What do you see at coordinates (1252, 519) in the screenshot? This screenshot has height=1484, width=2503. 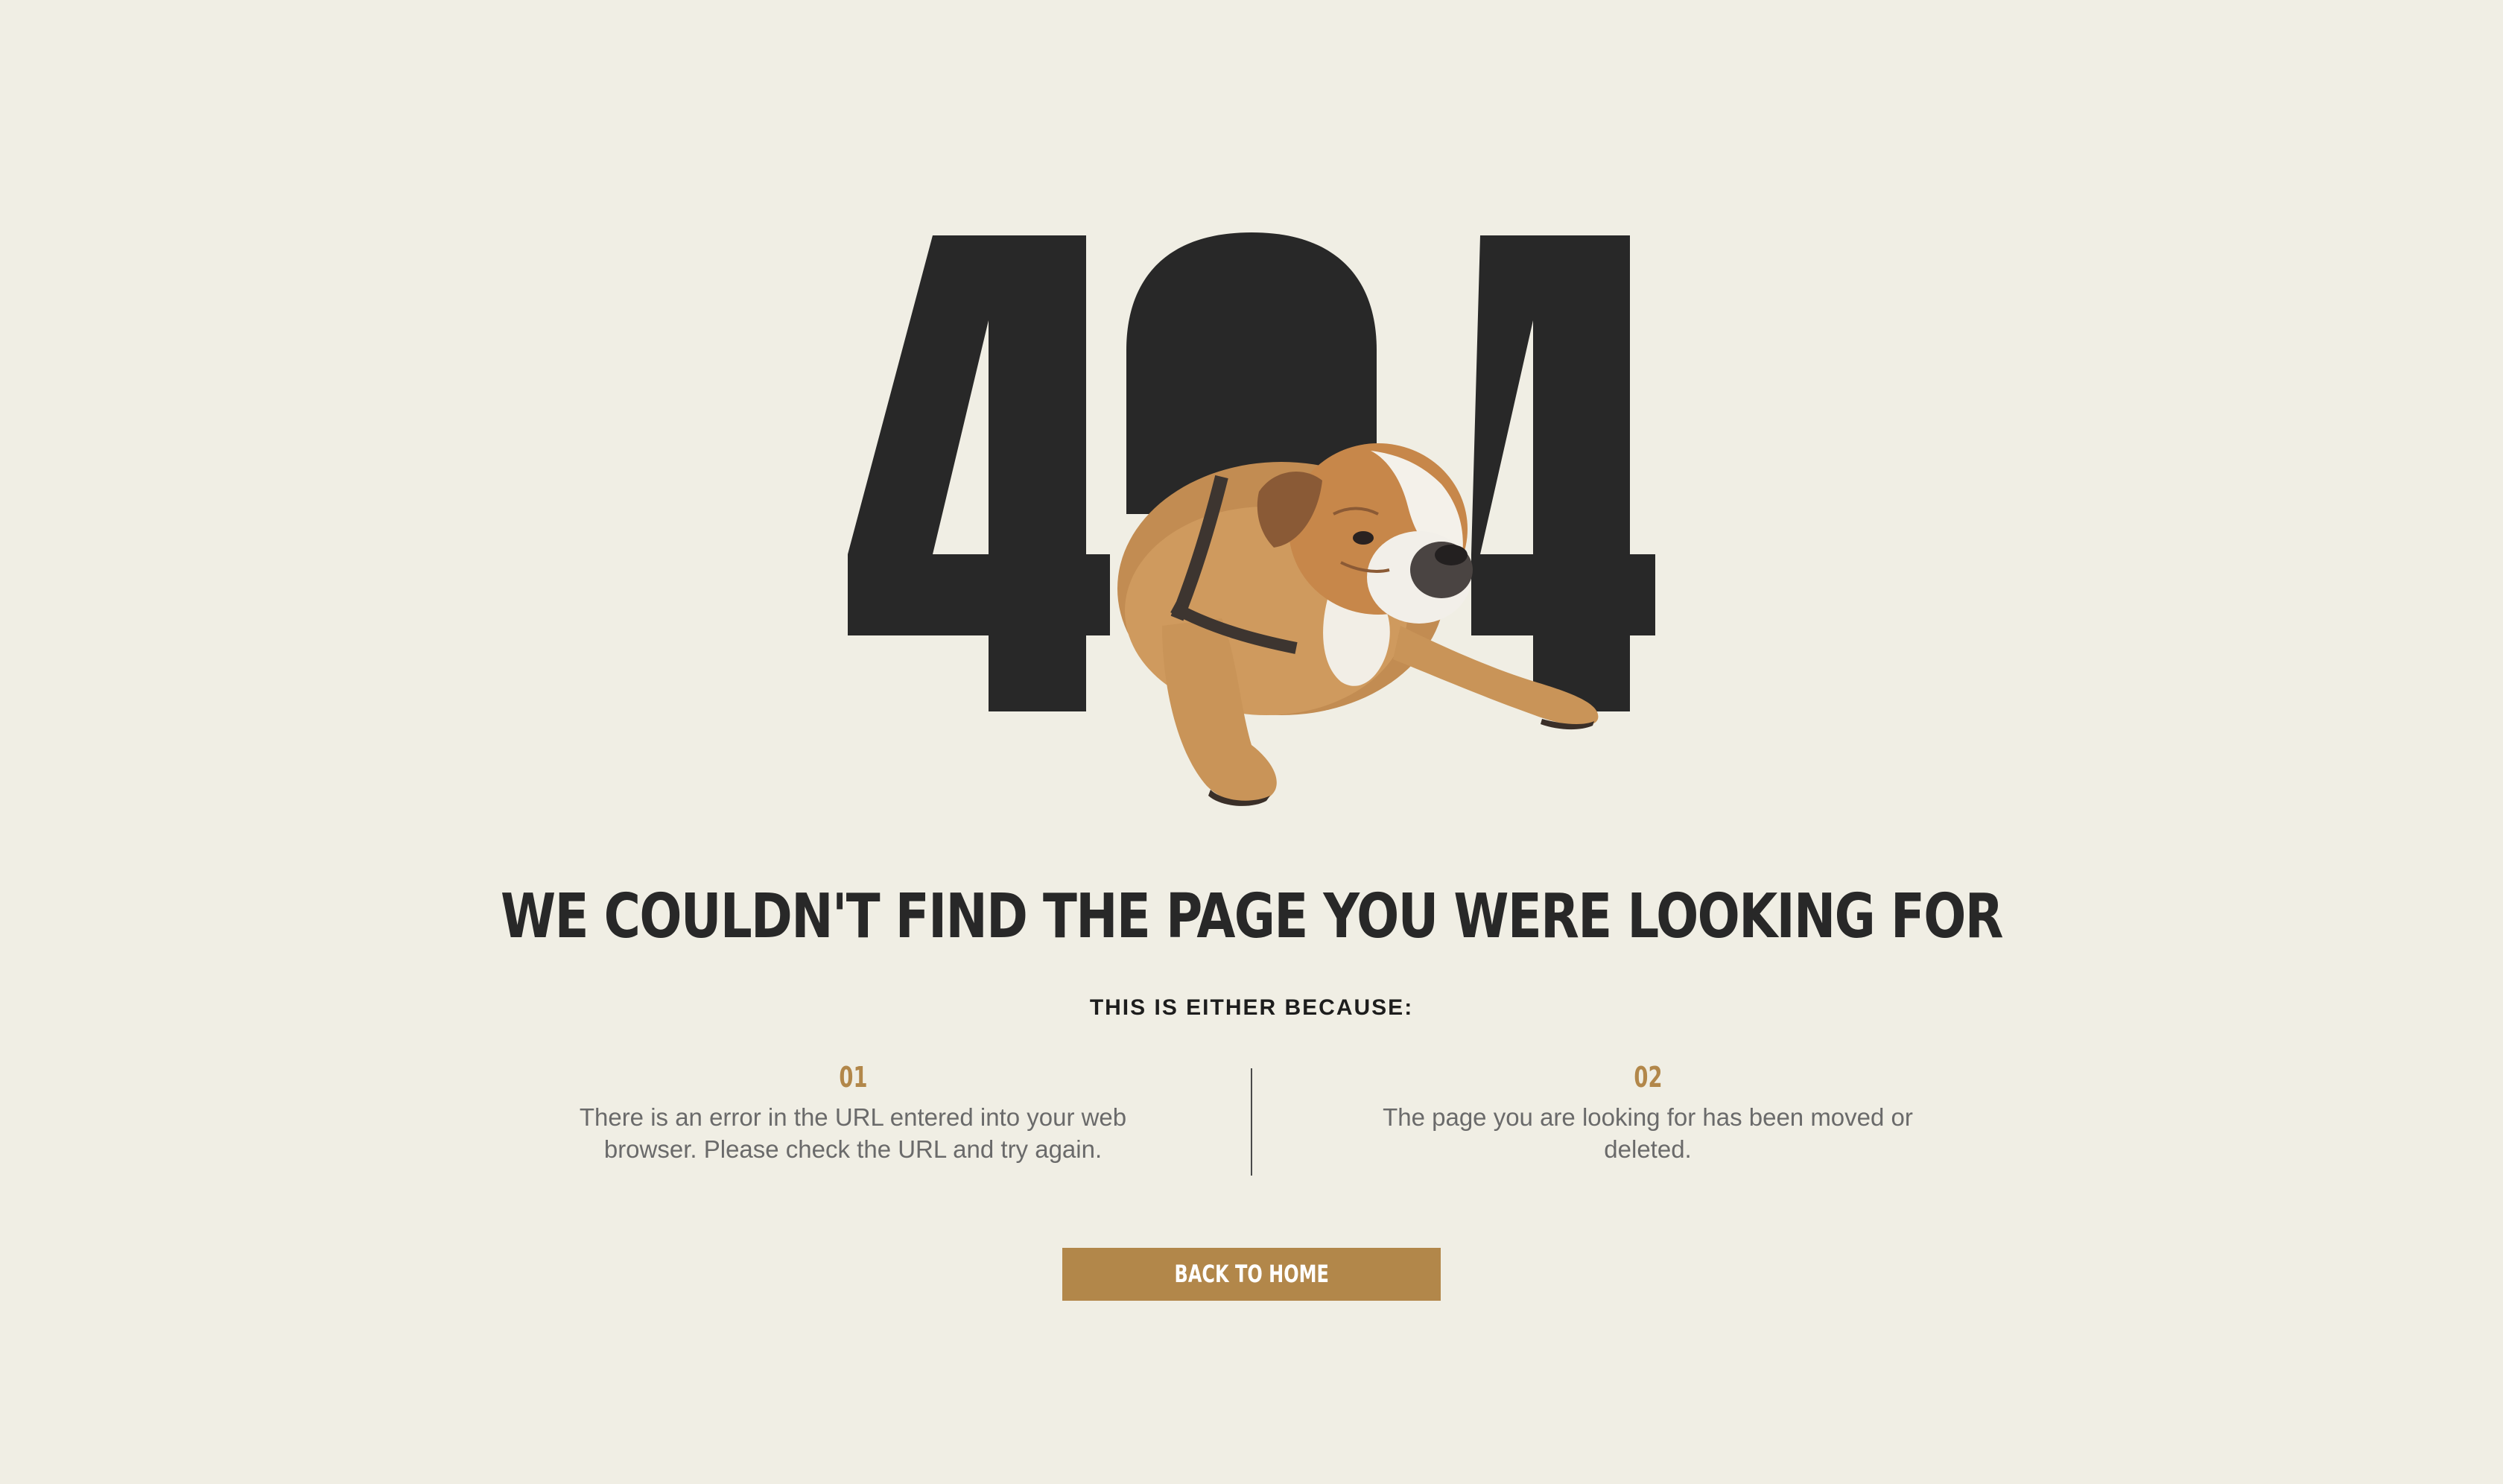 I see `error-404-svg` at bounding box center [1252, 519].